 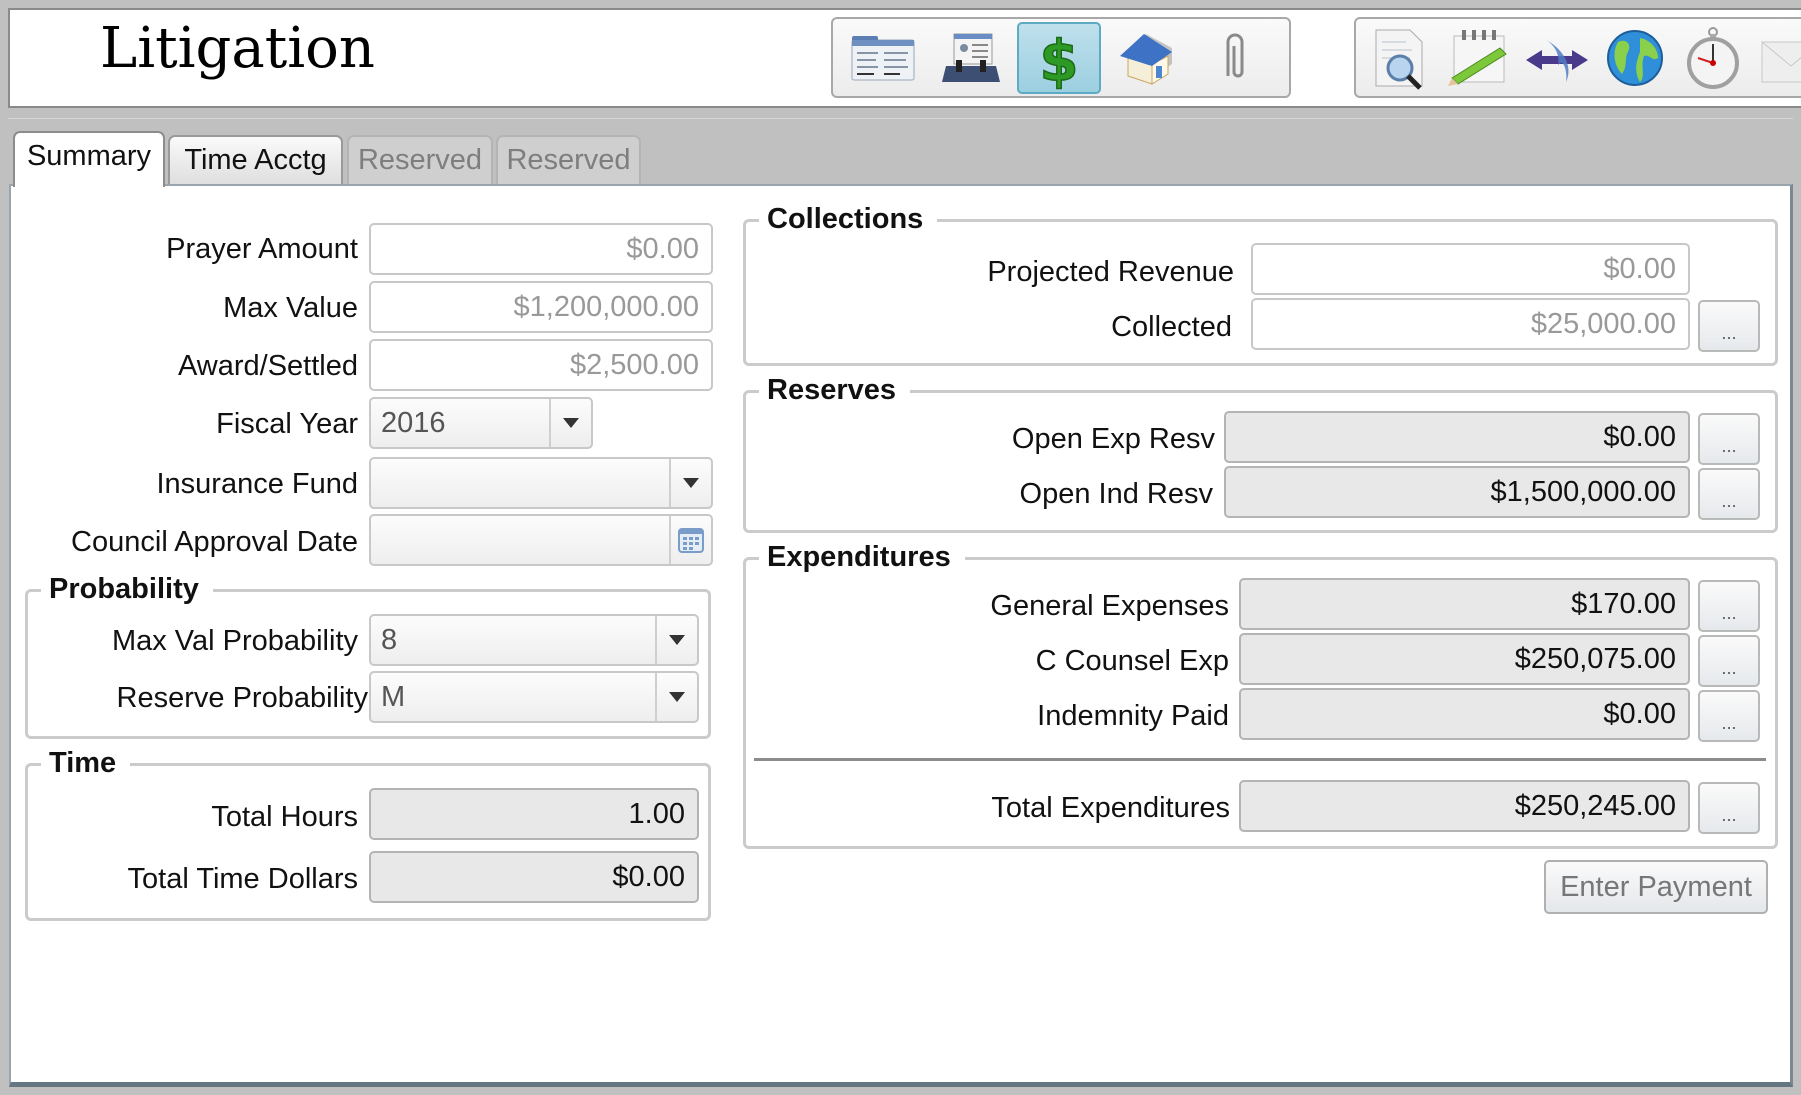 I want to click on document-search-button, so click(x=1401, y=58).